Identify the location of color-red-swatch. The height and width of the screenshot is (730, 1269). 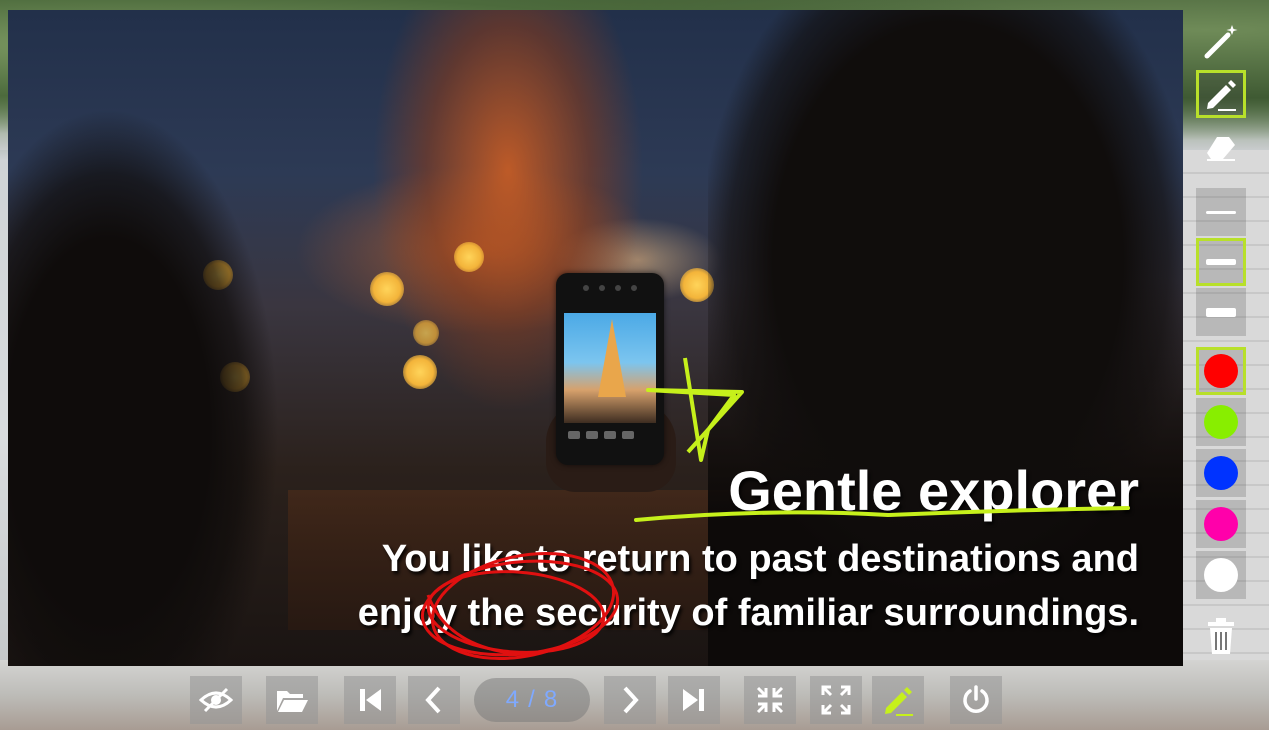
(1221, 371).